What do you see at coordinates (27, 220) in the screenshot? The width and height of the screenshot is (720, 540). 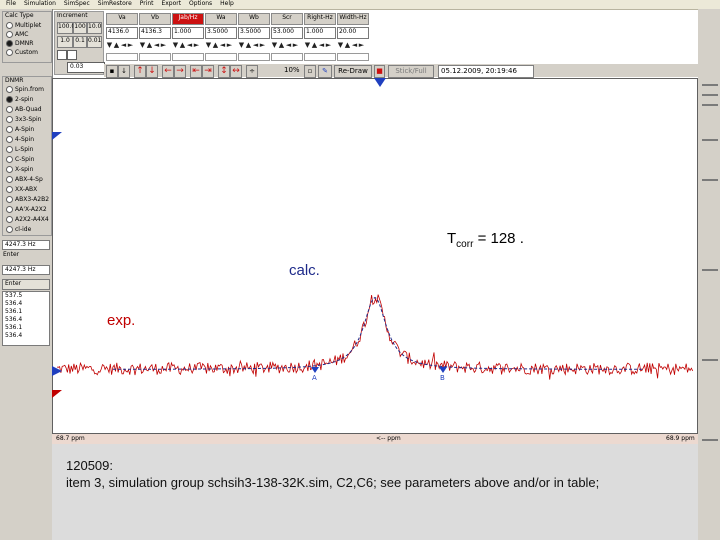 I see `dnmr-option: A2X2-A4X4` at bounding box center [27, 220].